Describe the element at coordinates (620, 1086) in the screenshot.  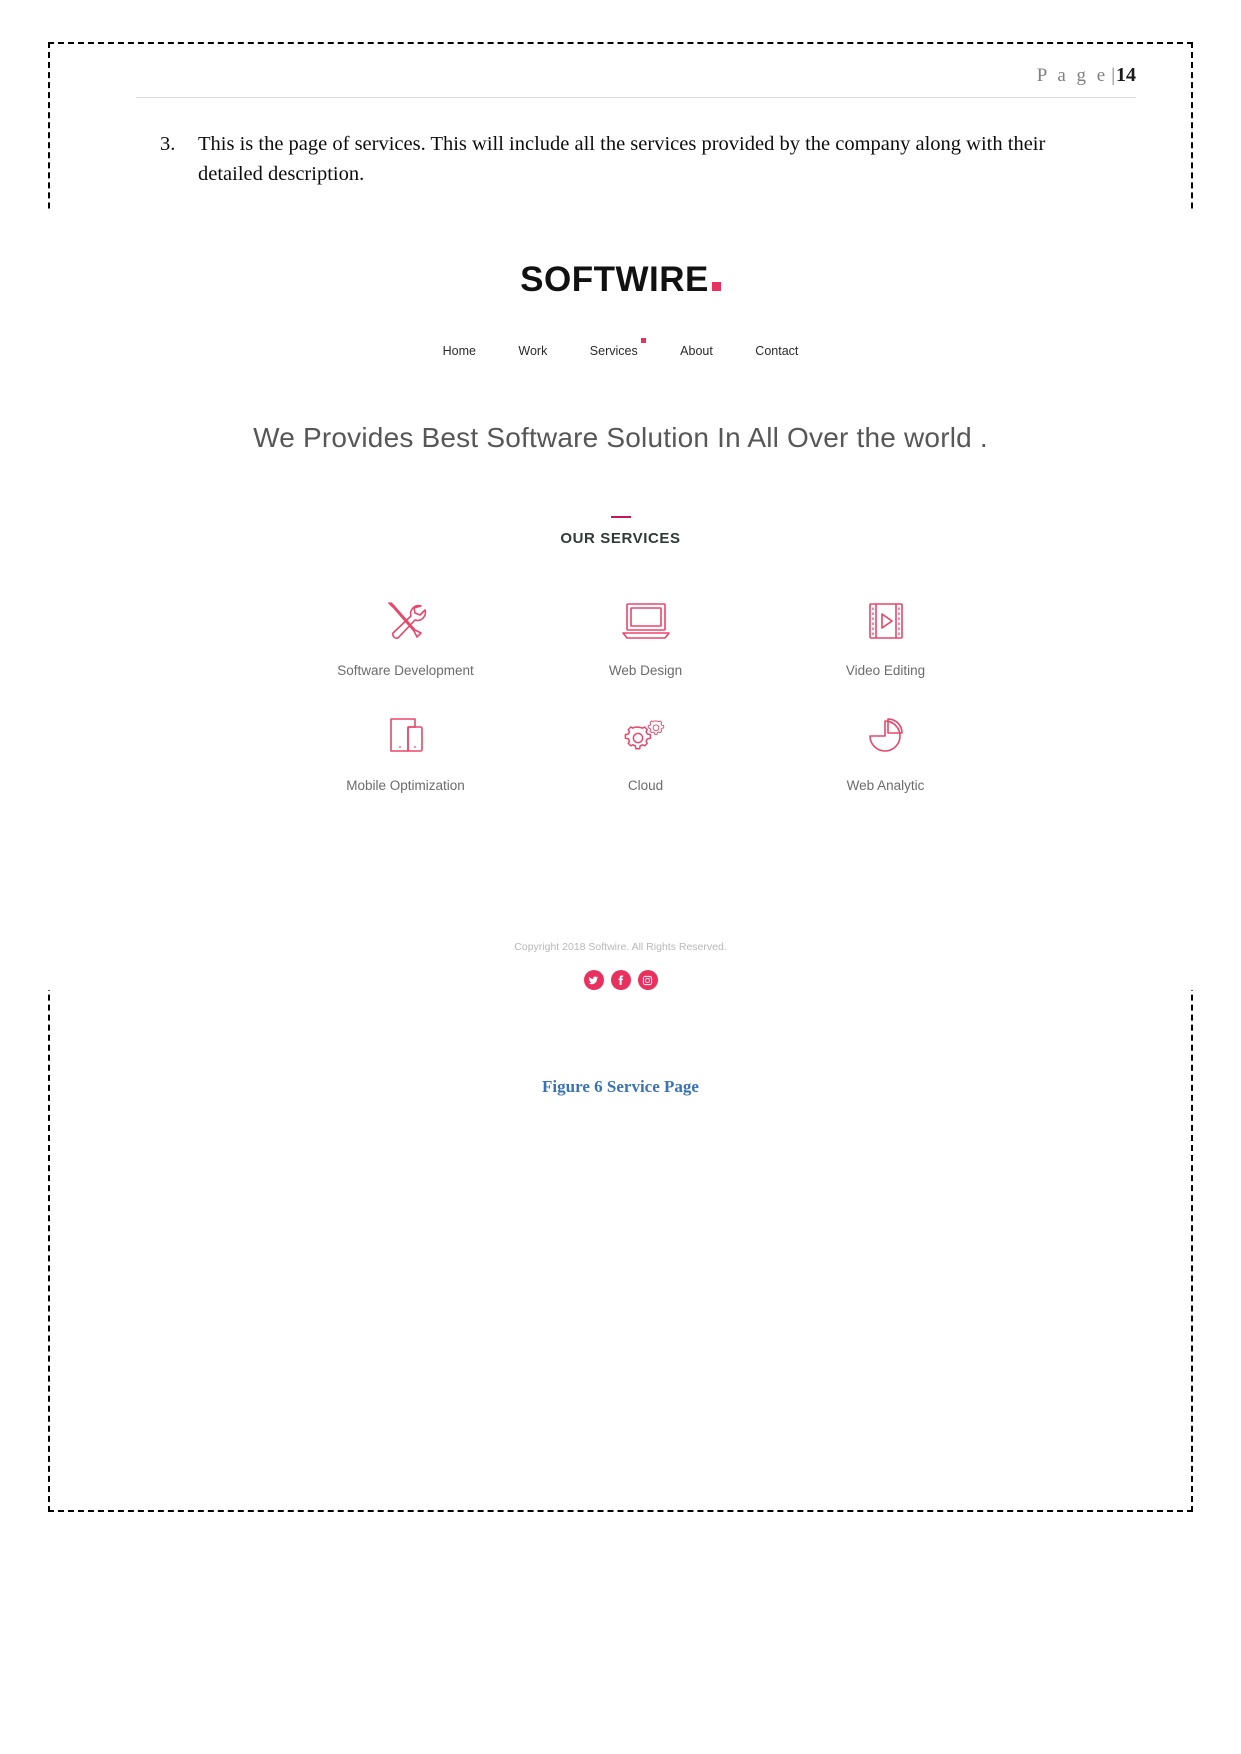
I see `figure-caption: Figure 6 Service Page` at that location.